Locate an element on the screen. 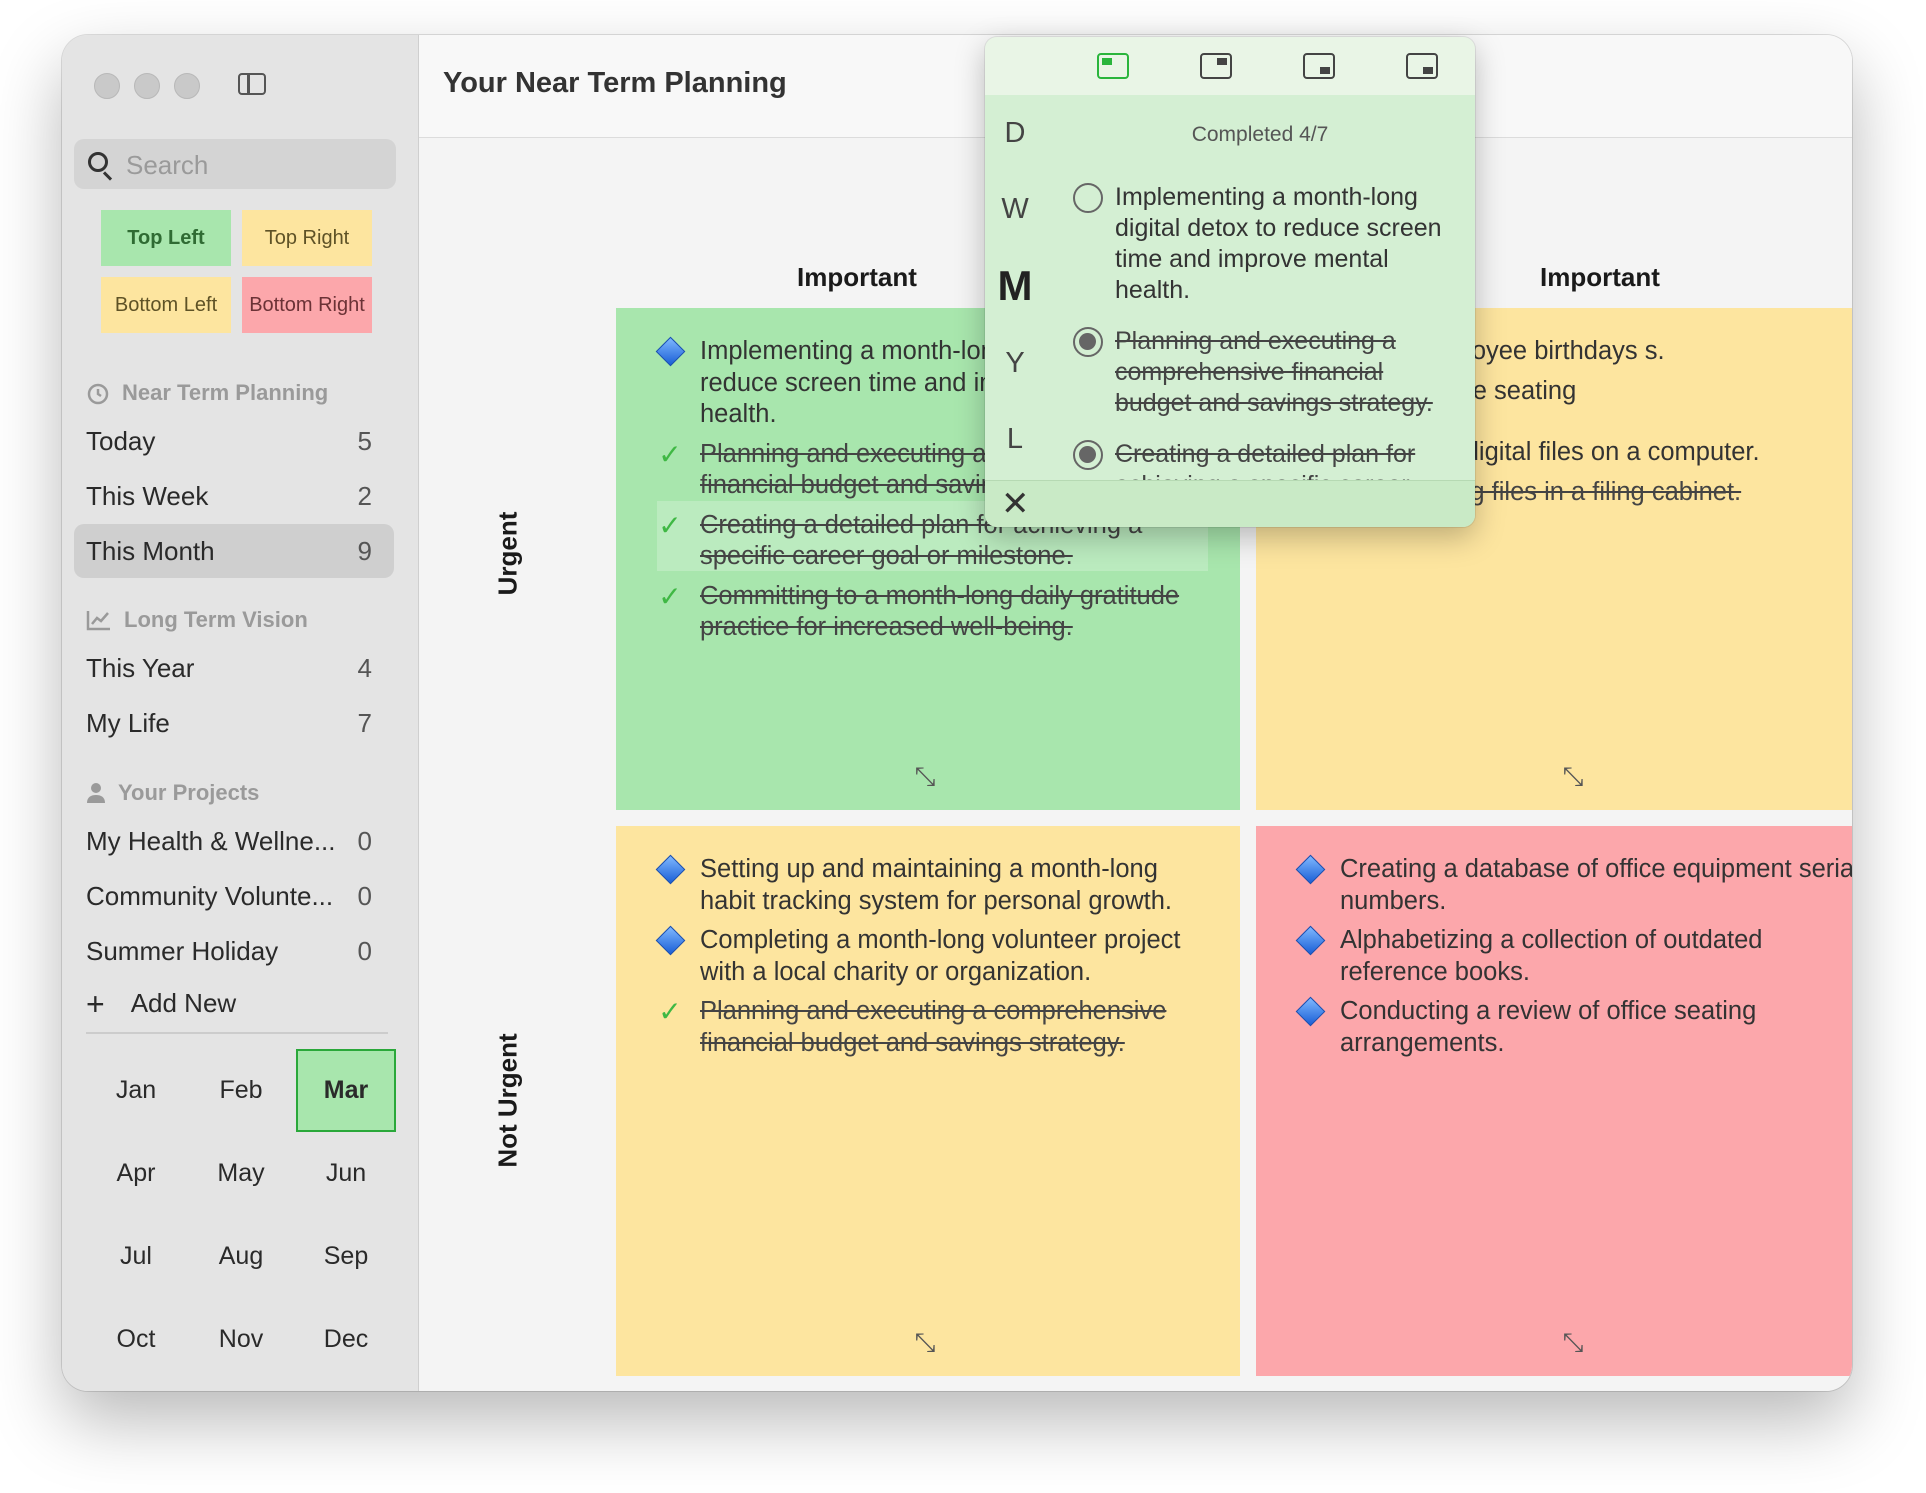  sidebar-item-label: This Week is located at coordinates (147, 495).